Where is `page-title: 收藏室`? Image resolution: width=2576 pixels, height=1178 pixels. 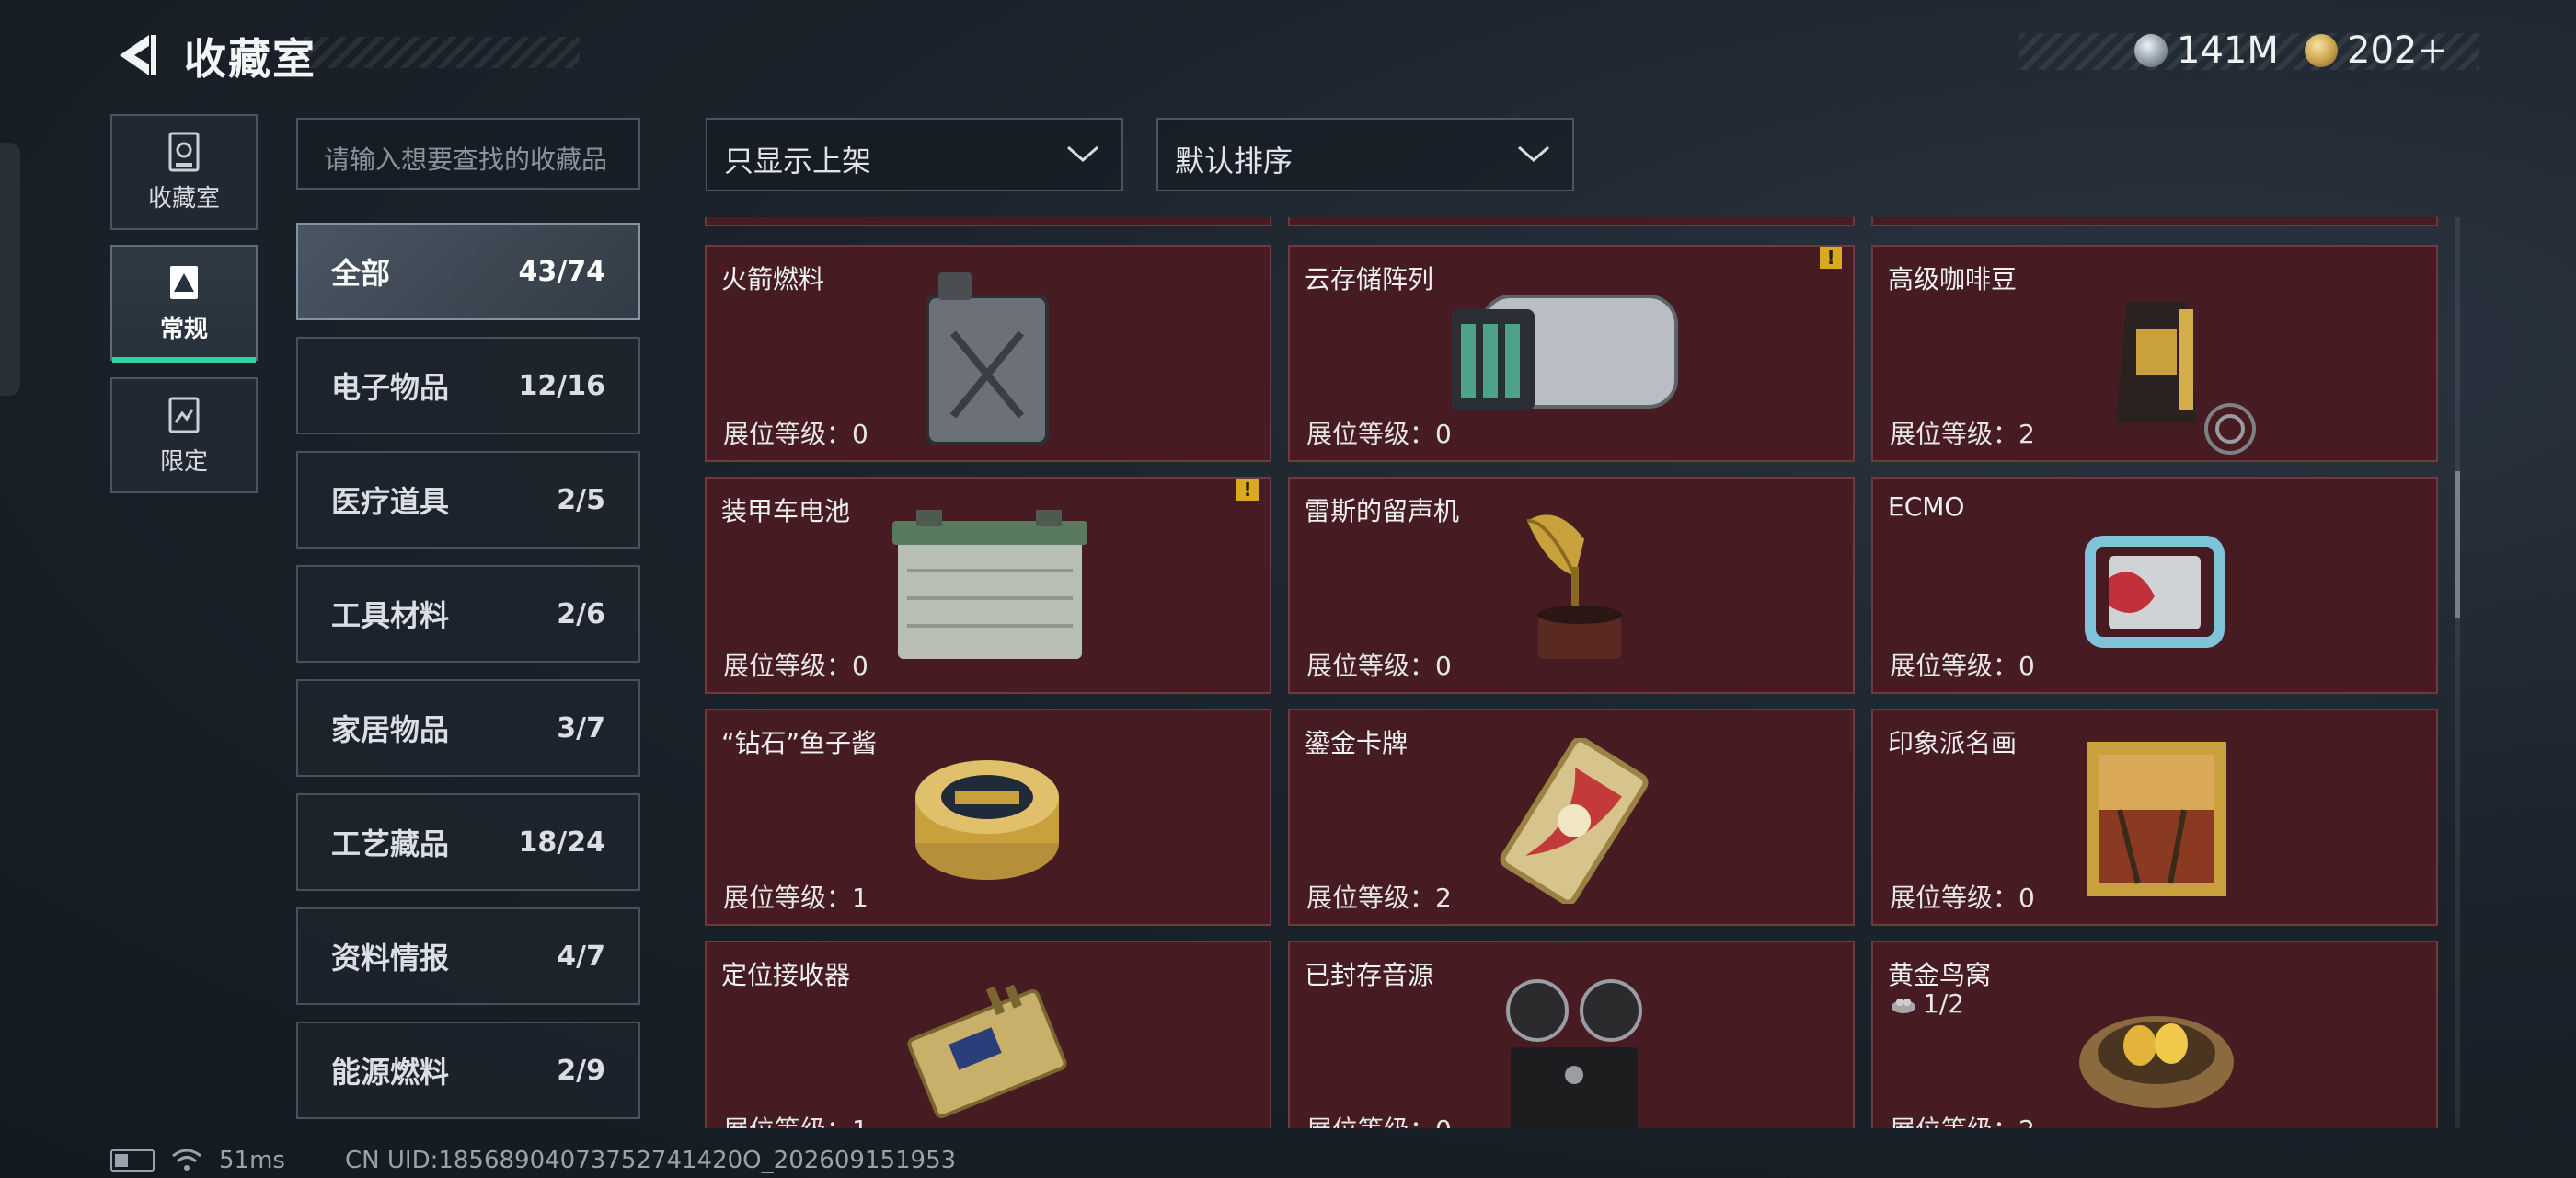
page-title: 收藏室 is located at coordinates (250, 59).